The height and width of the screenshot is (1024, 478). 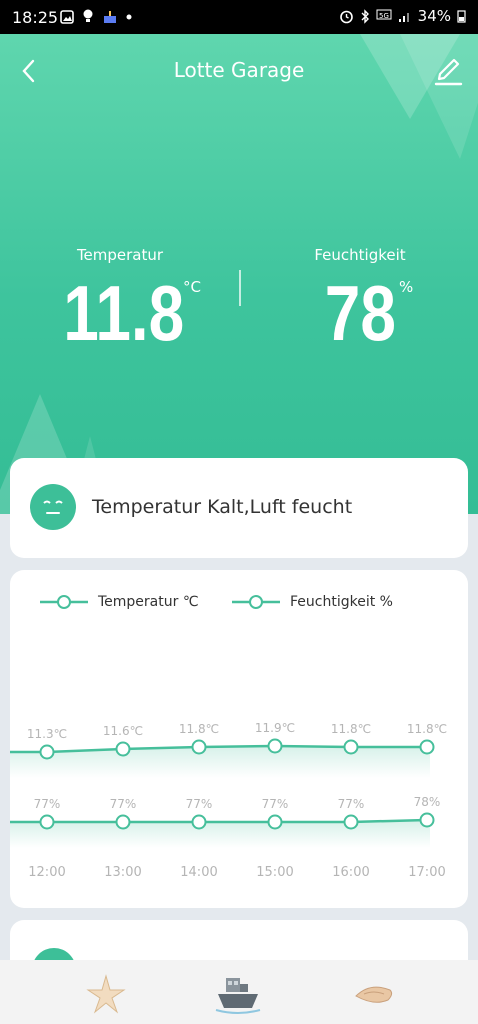 I want to click on x-tick-label: 12:00, so click(x=46, y=872).